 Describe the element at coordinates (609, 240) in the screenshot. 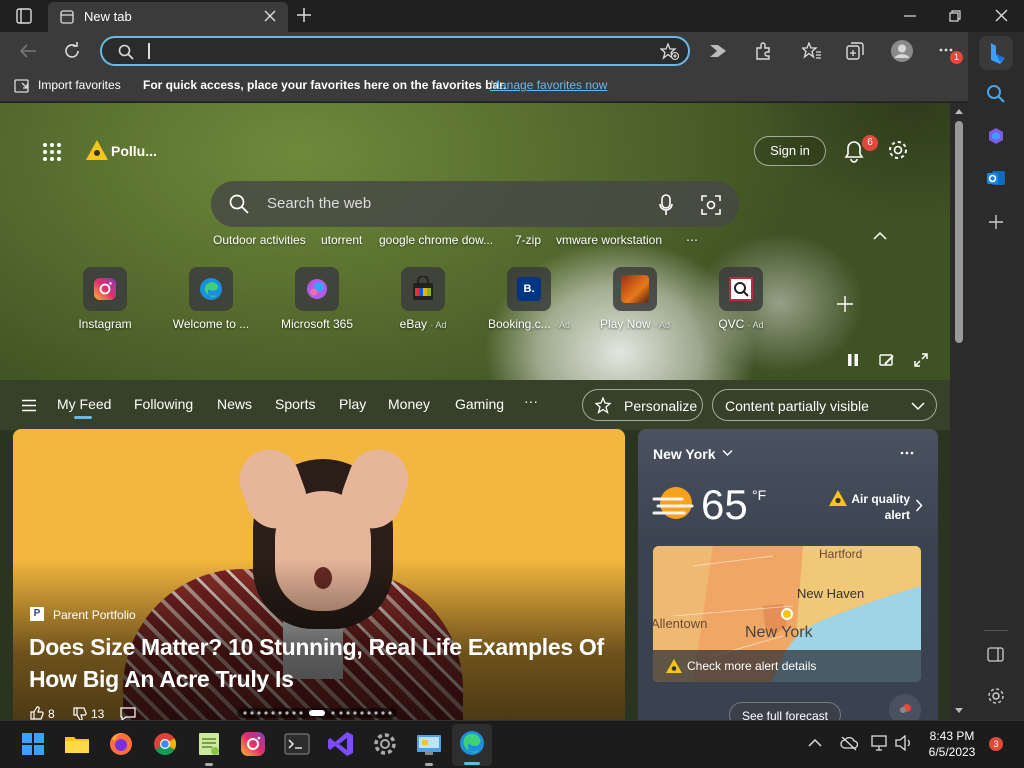

I see `suggestion-vmware: vmware workstation` at that location.